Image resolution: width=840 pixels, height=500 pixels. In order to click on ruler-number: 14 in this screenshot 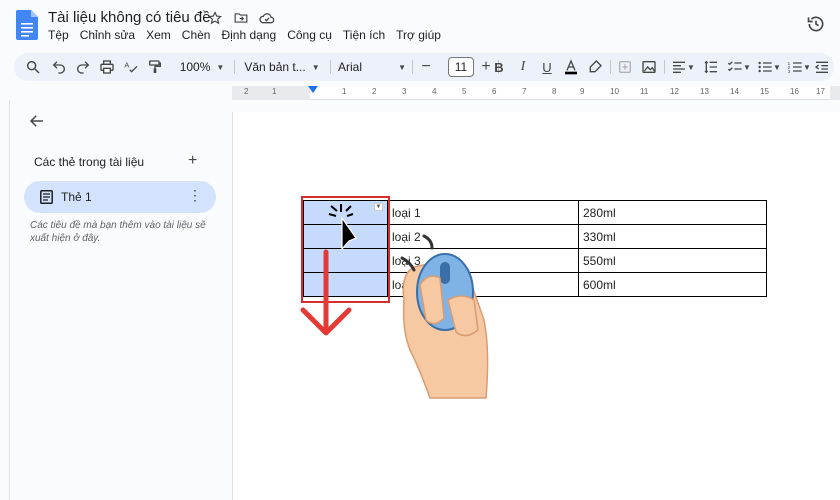, I will do `click(734, 91)`.